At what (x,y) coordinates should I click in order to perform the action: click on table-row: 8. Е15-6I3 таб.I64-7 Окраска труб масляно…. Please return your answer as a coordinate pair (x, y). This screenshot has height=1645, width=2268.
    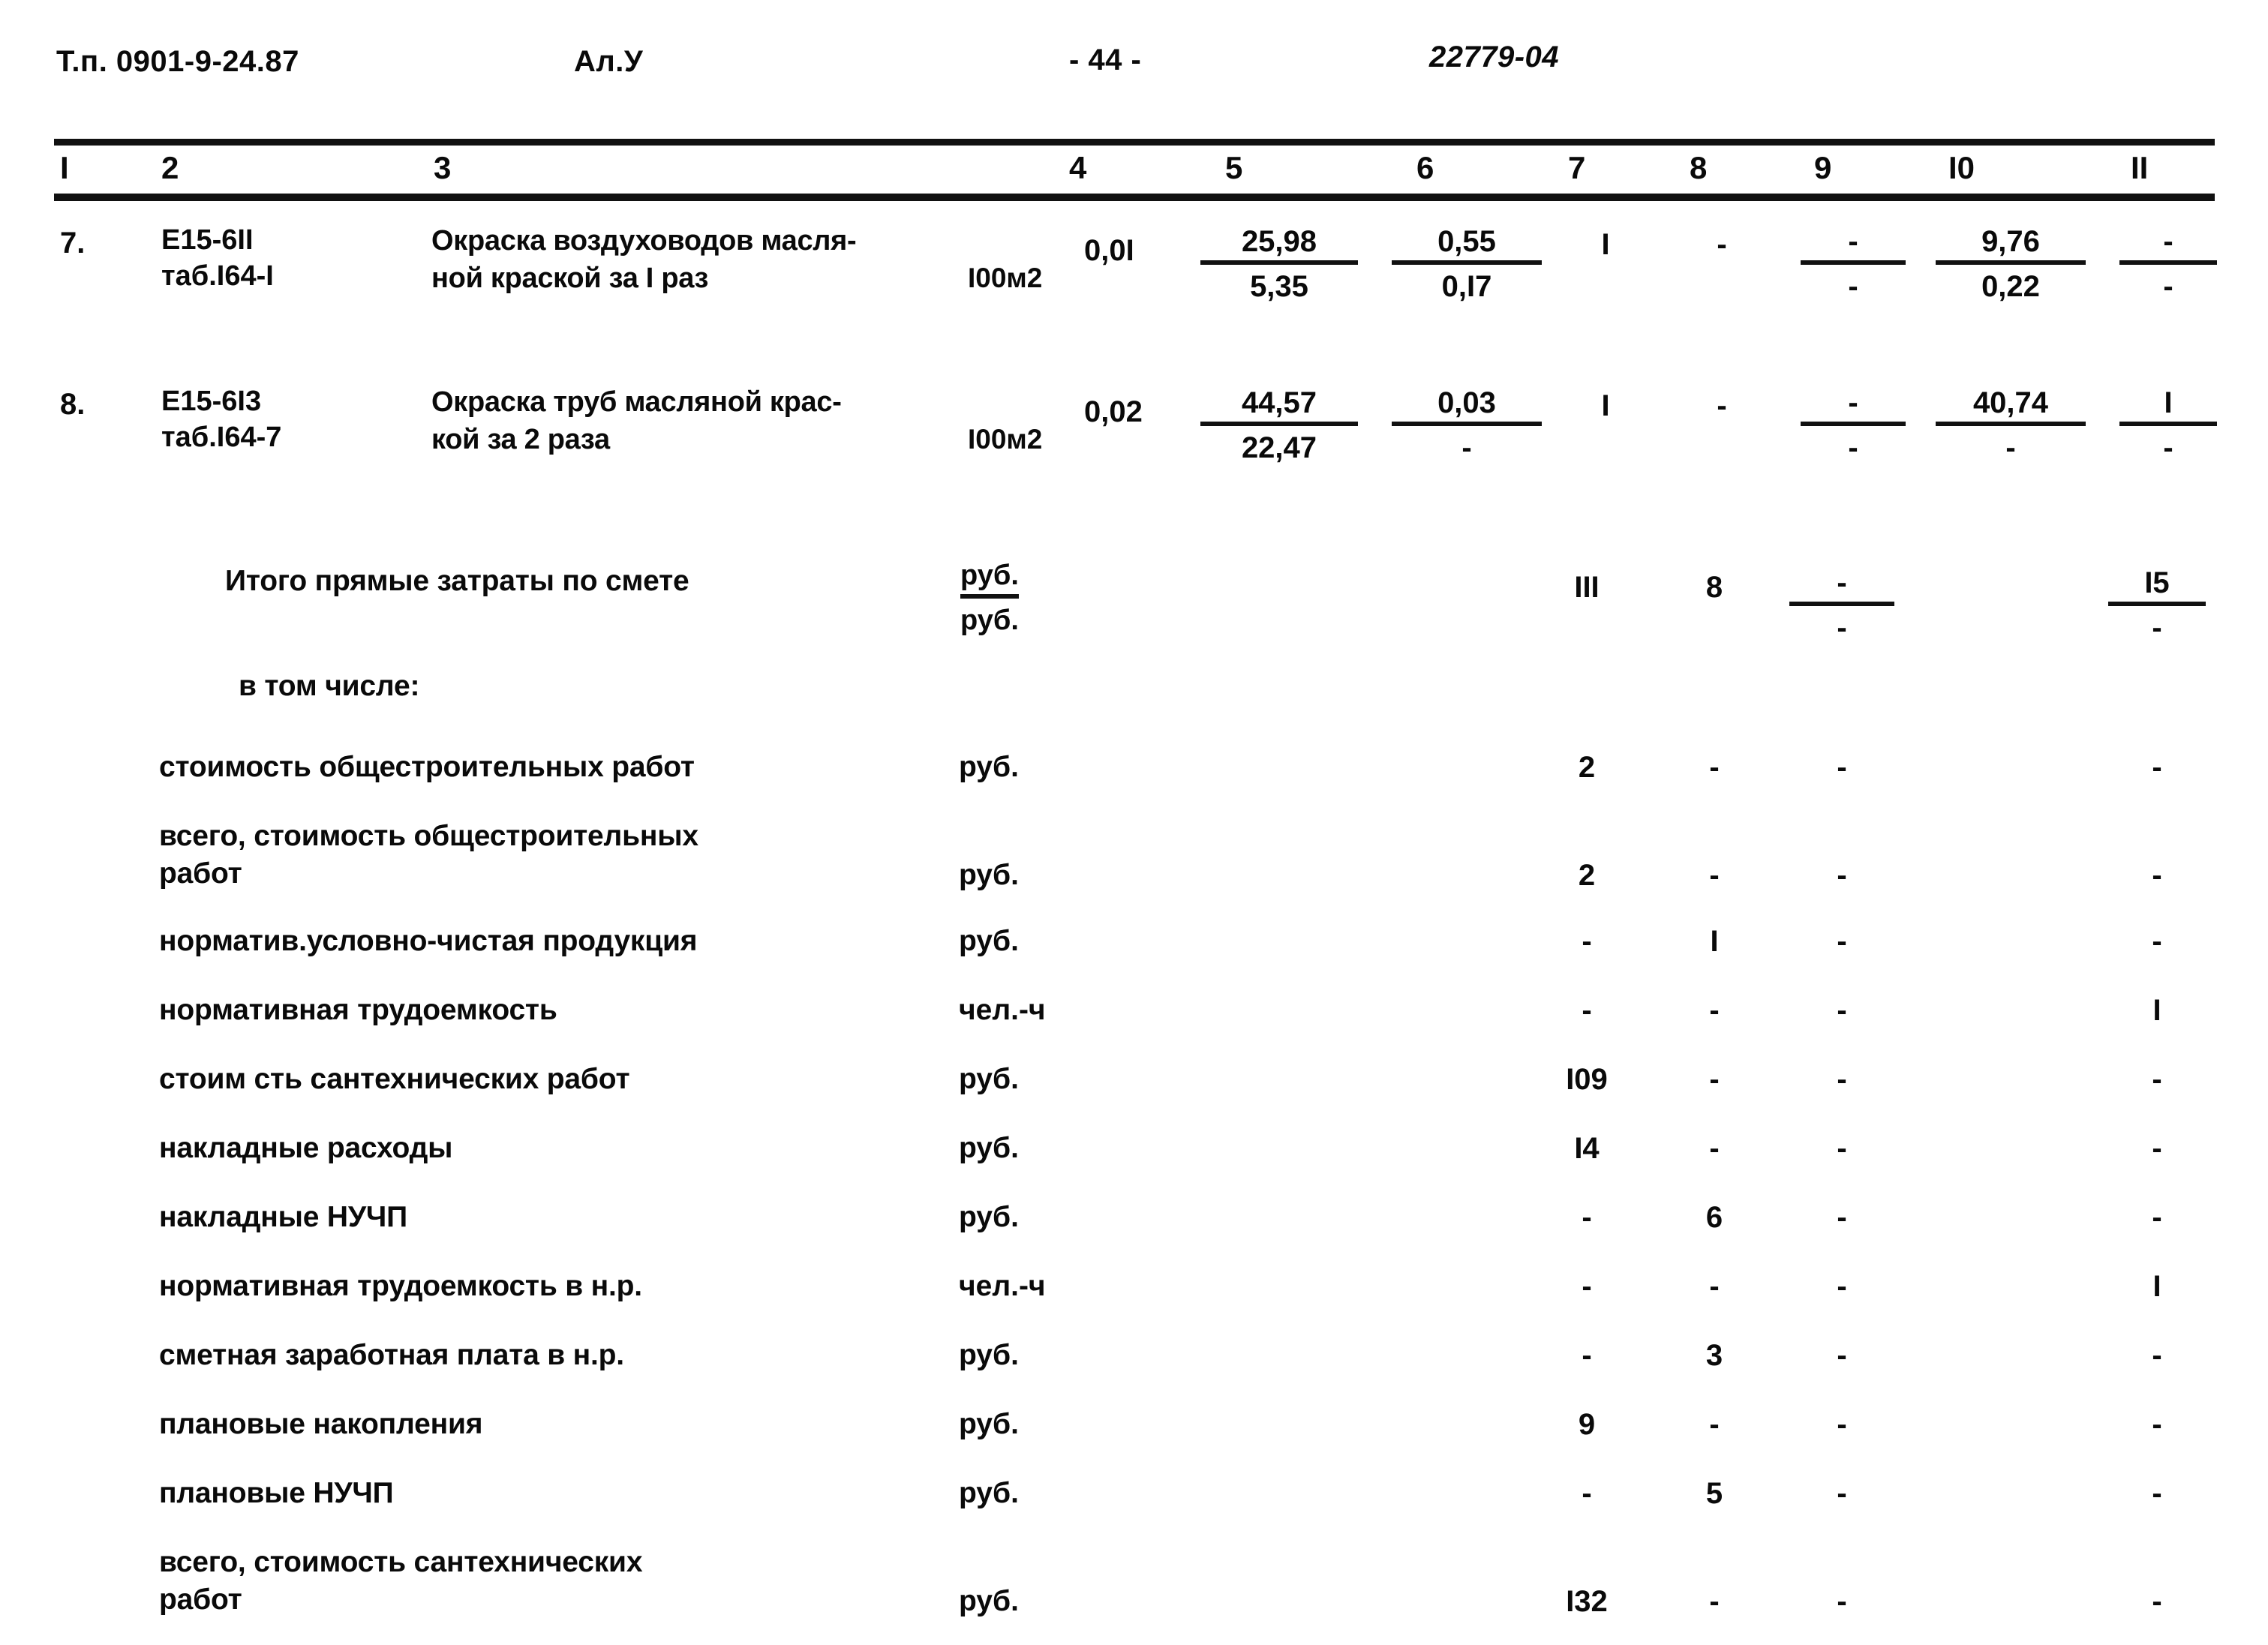
    Looking at the image, I should click on (1134, 456).